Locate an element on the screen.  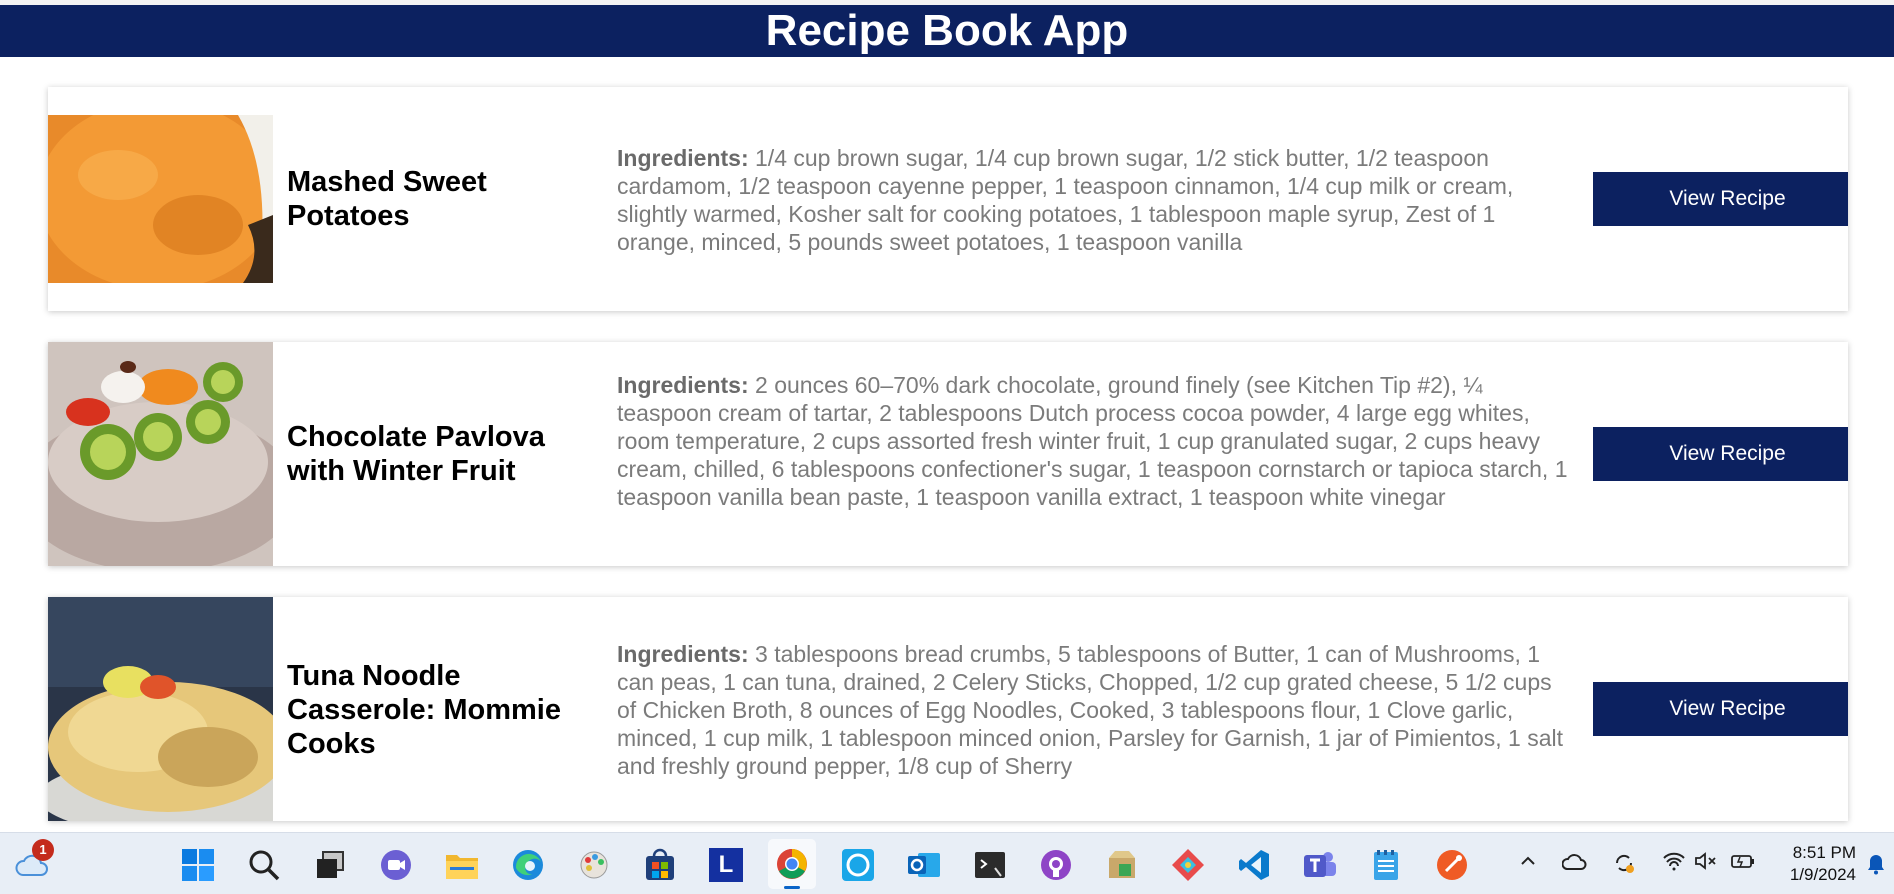
archive-icon is located at coordinates (1122, 865).